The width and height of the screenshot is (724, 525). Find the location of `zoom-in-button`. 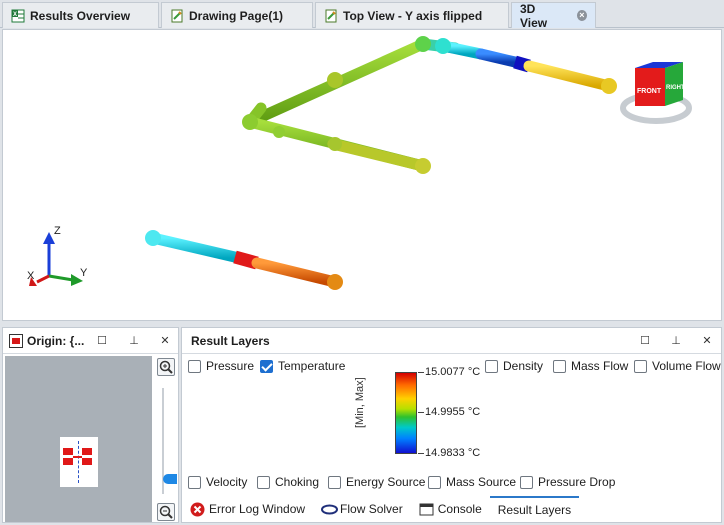

zoom-in-button is located at coordinates (166, 367).